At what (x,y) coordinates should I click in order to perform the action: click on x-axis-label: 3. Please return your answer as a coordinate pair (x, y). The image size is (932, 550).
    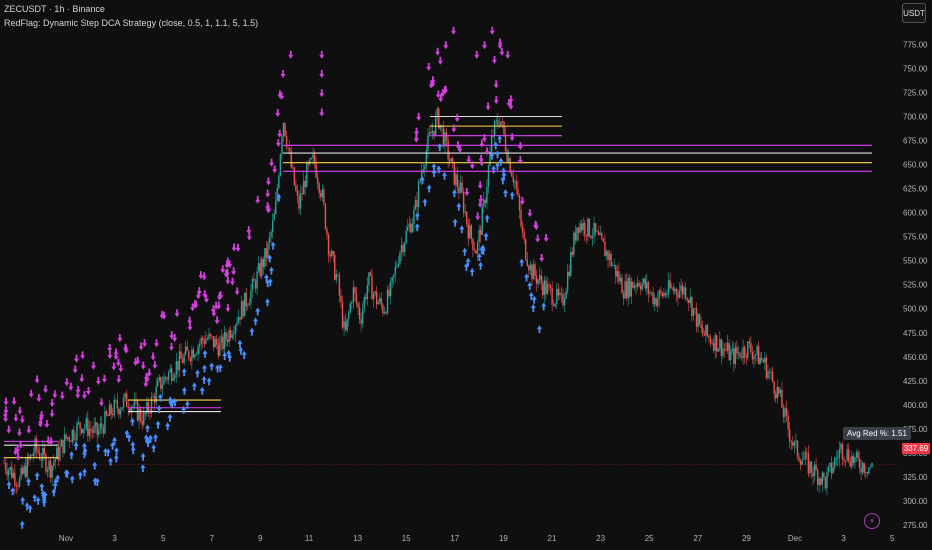
    Looking at the image, I should click on (843, 538).